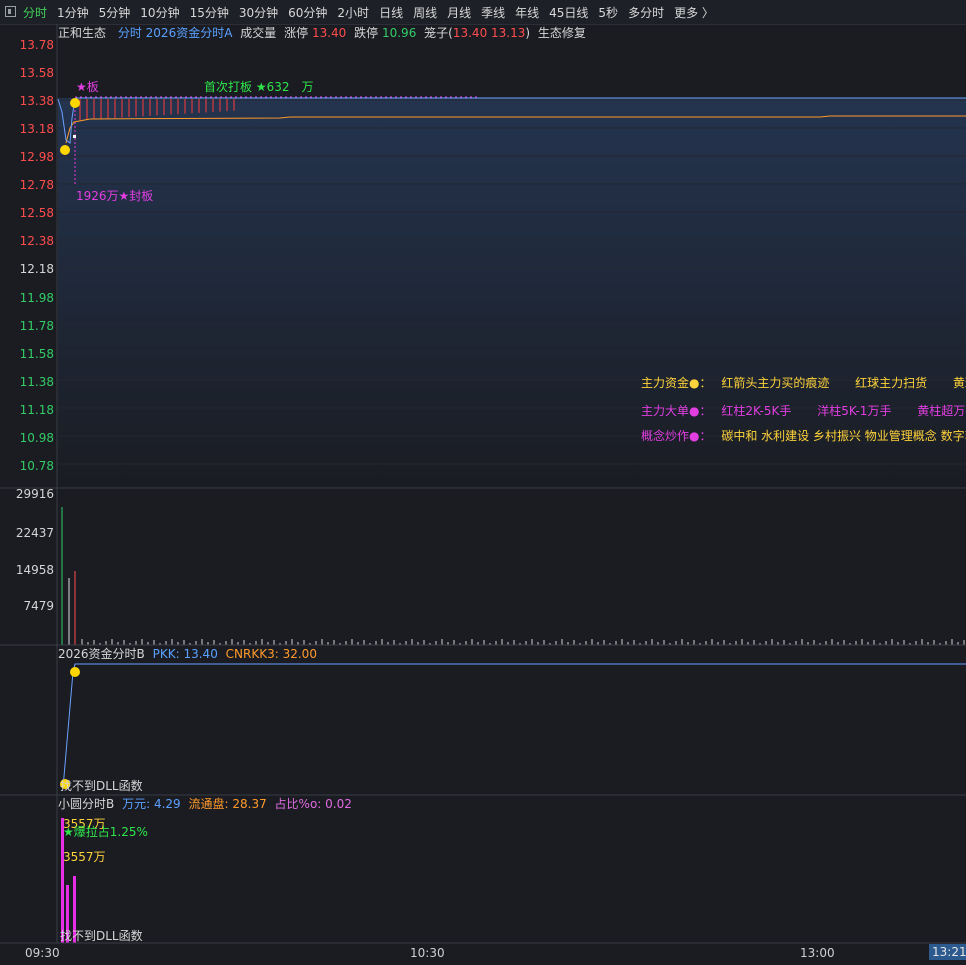  Describe the element at coordinates (86, 804) in the screenshot. I see `panel-c-title: 小圆分时B` at that location.